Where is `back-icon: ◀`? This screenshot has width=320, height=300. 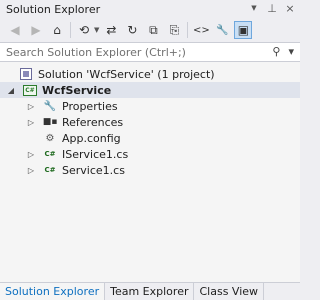 back-icon: ◀ is located at coordinates (15, 30).